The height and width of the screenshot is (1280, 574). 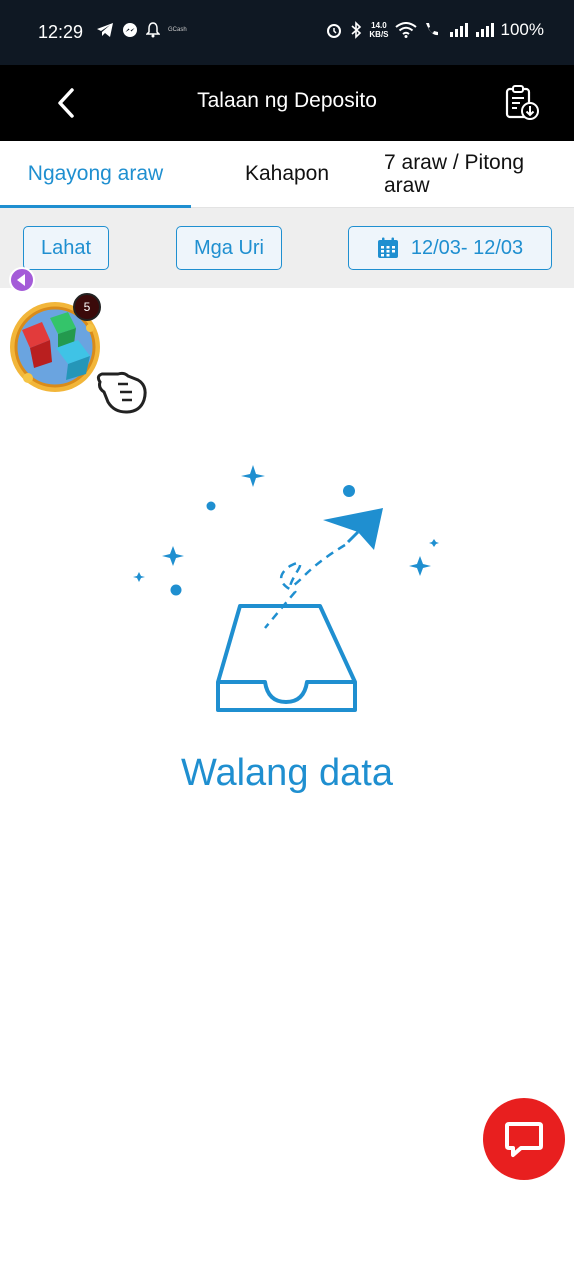 I want to click on filter-bar: Lahat Mga Uri 12/03- 12/03, so click(x=287, y=248).